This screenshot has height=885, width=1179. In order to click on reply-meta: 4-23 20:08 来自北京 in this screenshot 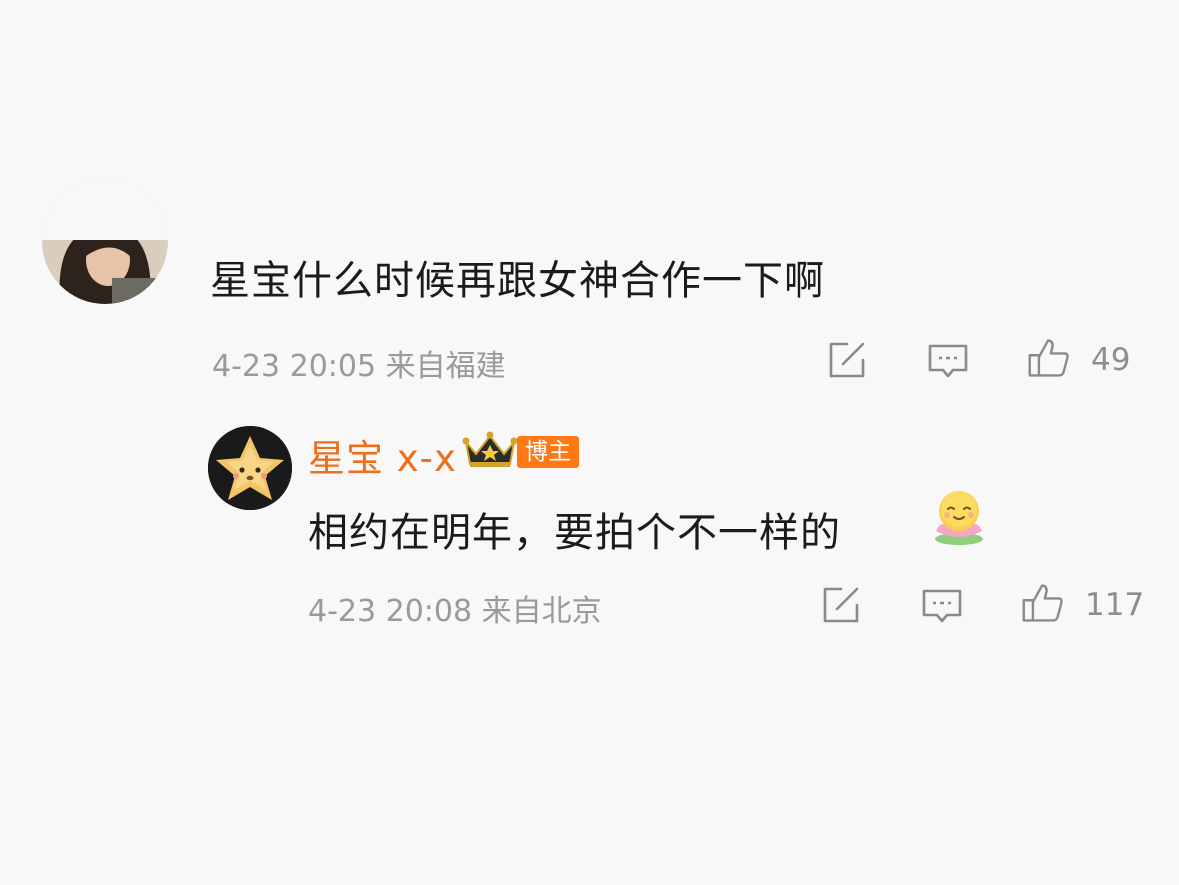, I will do `click(455, 611)`.